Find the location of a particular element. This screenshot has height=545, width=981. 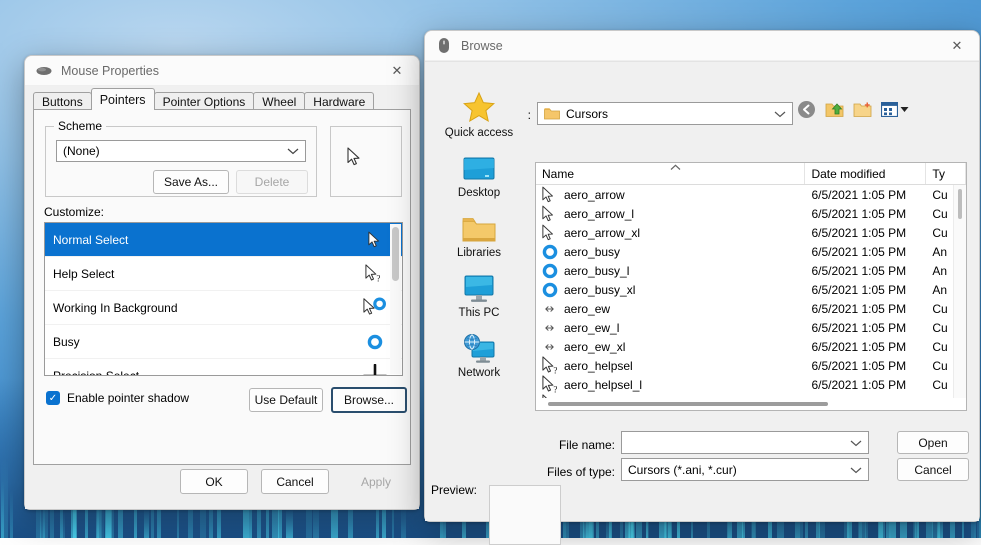

ok-button: OK is located at coordinates (214, 481).